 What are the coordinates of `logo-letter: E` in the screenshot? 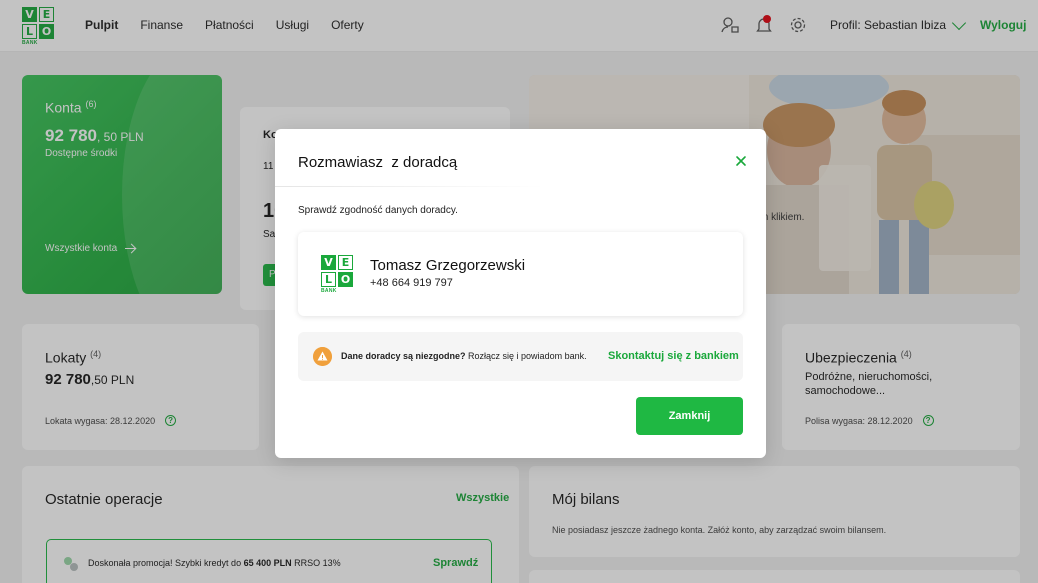 It's located at (345, 262).